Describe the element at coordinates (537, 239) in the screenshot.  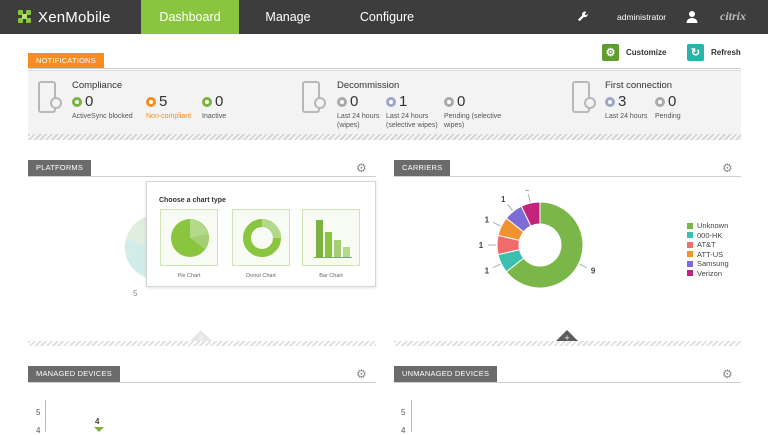
I see `carriers-donut-chart: 9 1 1 1 1 1` at that location.